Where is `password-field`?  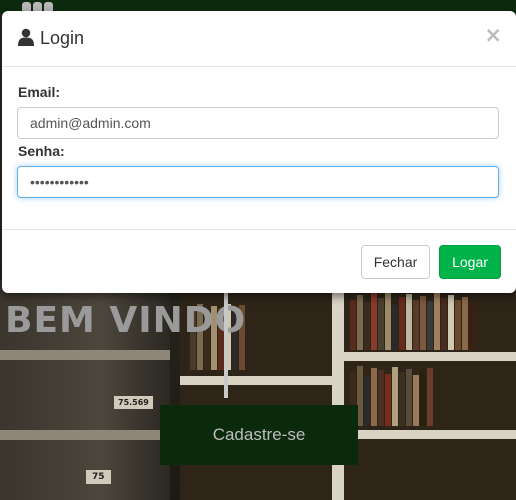
password-field is located at coordinates (258, 182).